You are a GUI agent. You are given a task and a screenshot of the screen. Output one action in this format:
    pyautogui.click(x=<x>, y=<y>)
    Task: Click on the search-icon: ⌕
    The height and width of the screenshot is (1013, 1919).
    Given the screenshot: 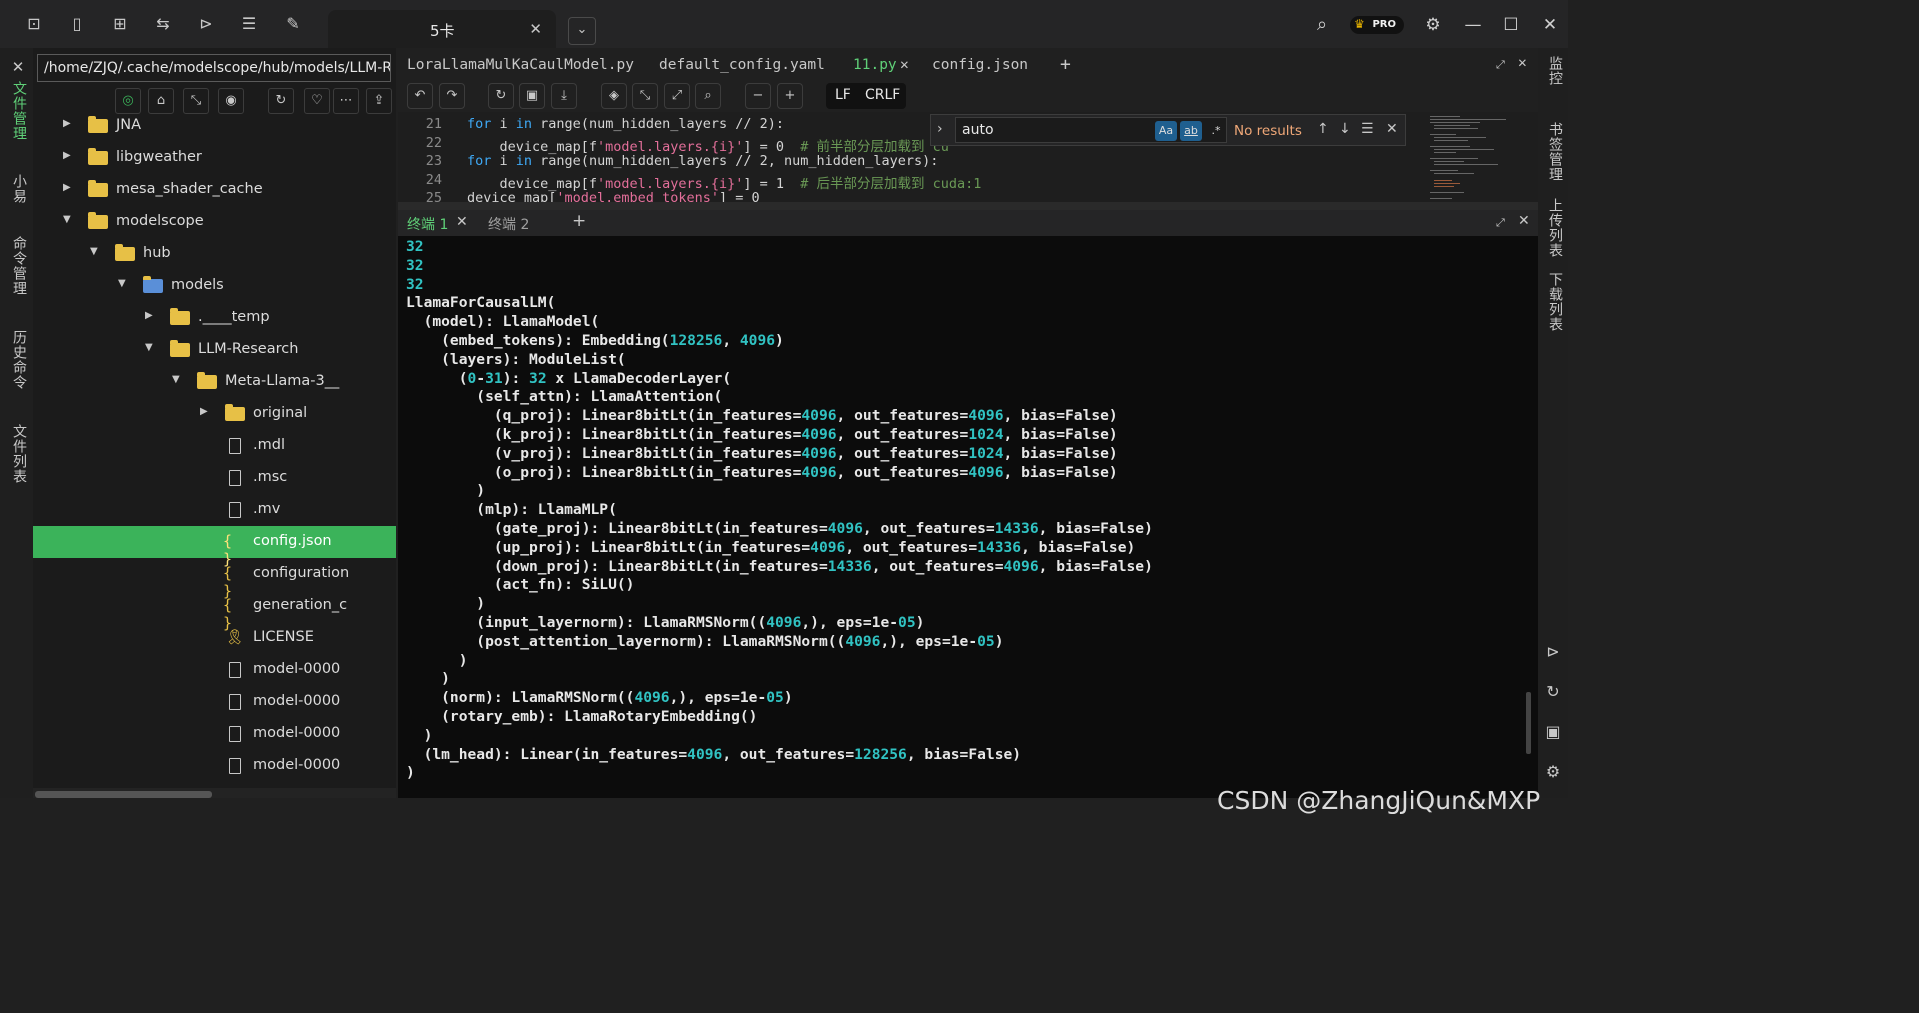 What is the action you would take?
    pyautogui.click(x=1322, y=25)
    